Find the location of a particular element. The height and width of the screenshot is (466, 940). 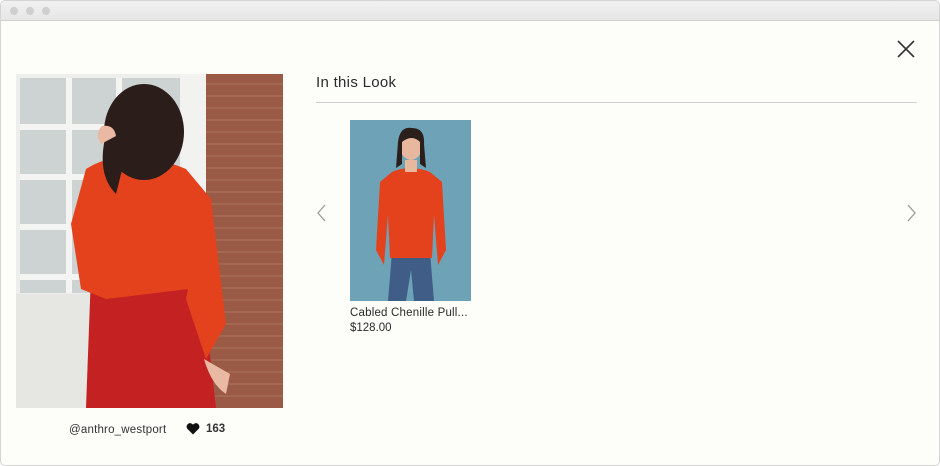

carousel-prev-button is located at coordinates (321, 213).